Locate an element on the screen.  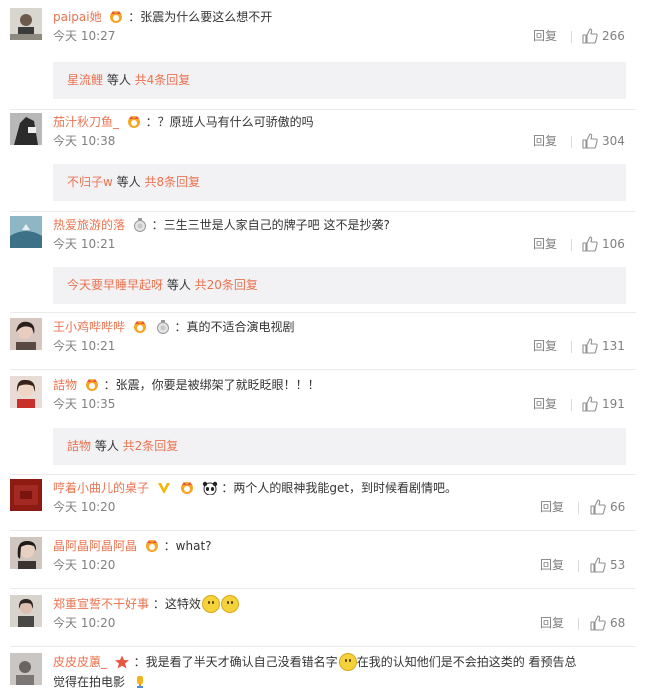
v-badge-icon is located at coordinates (164, 488).